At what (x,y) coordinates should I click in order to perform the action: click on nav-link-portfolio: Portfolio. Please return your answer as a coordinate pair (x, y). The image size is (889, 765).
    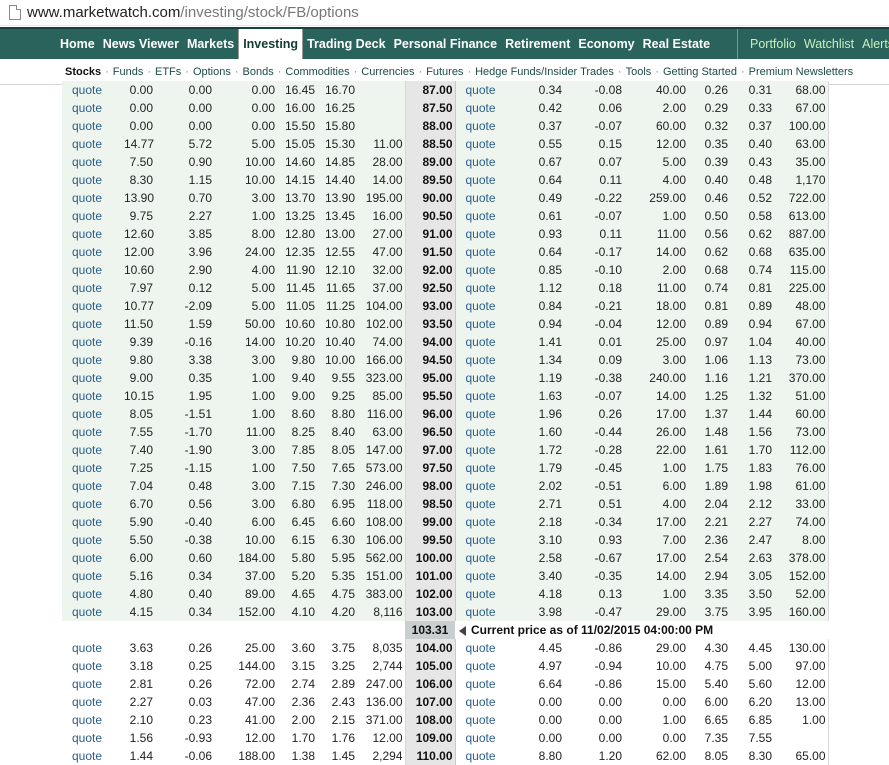
    Looking at the image, I should click on (773, 44).